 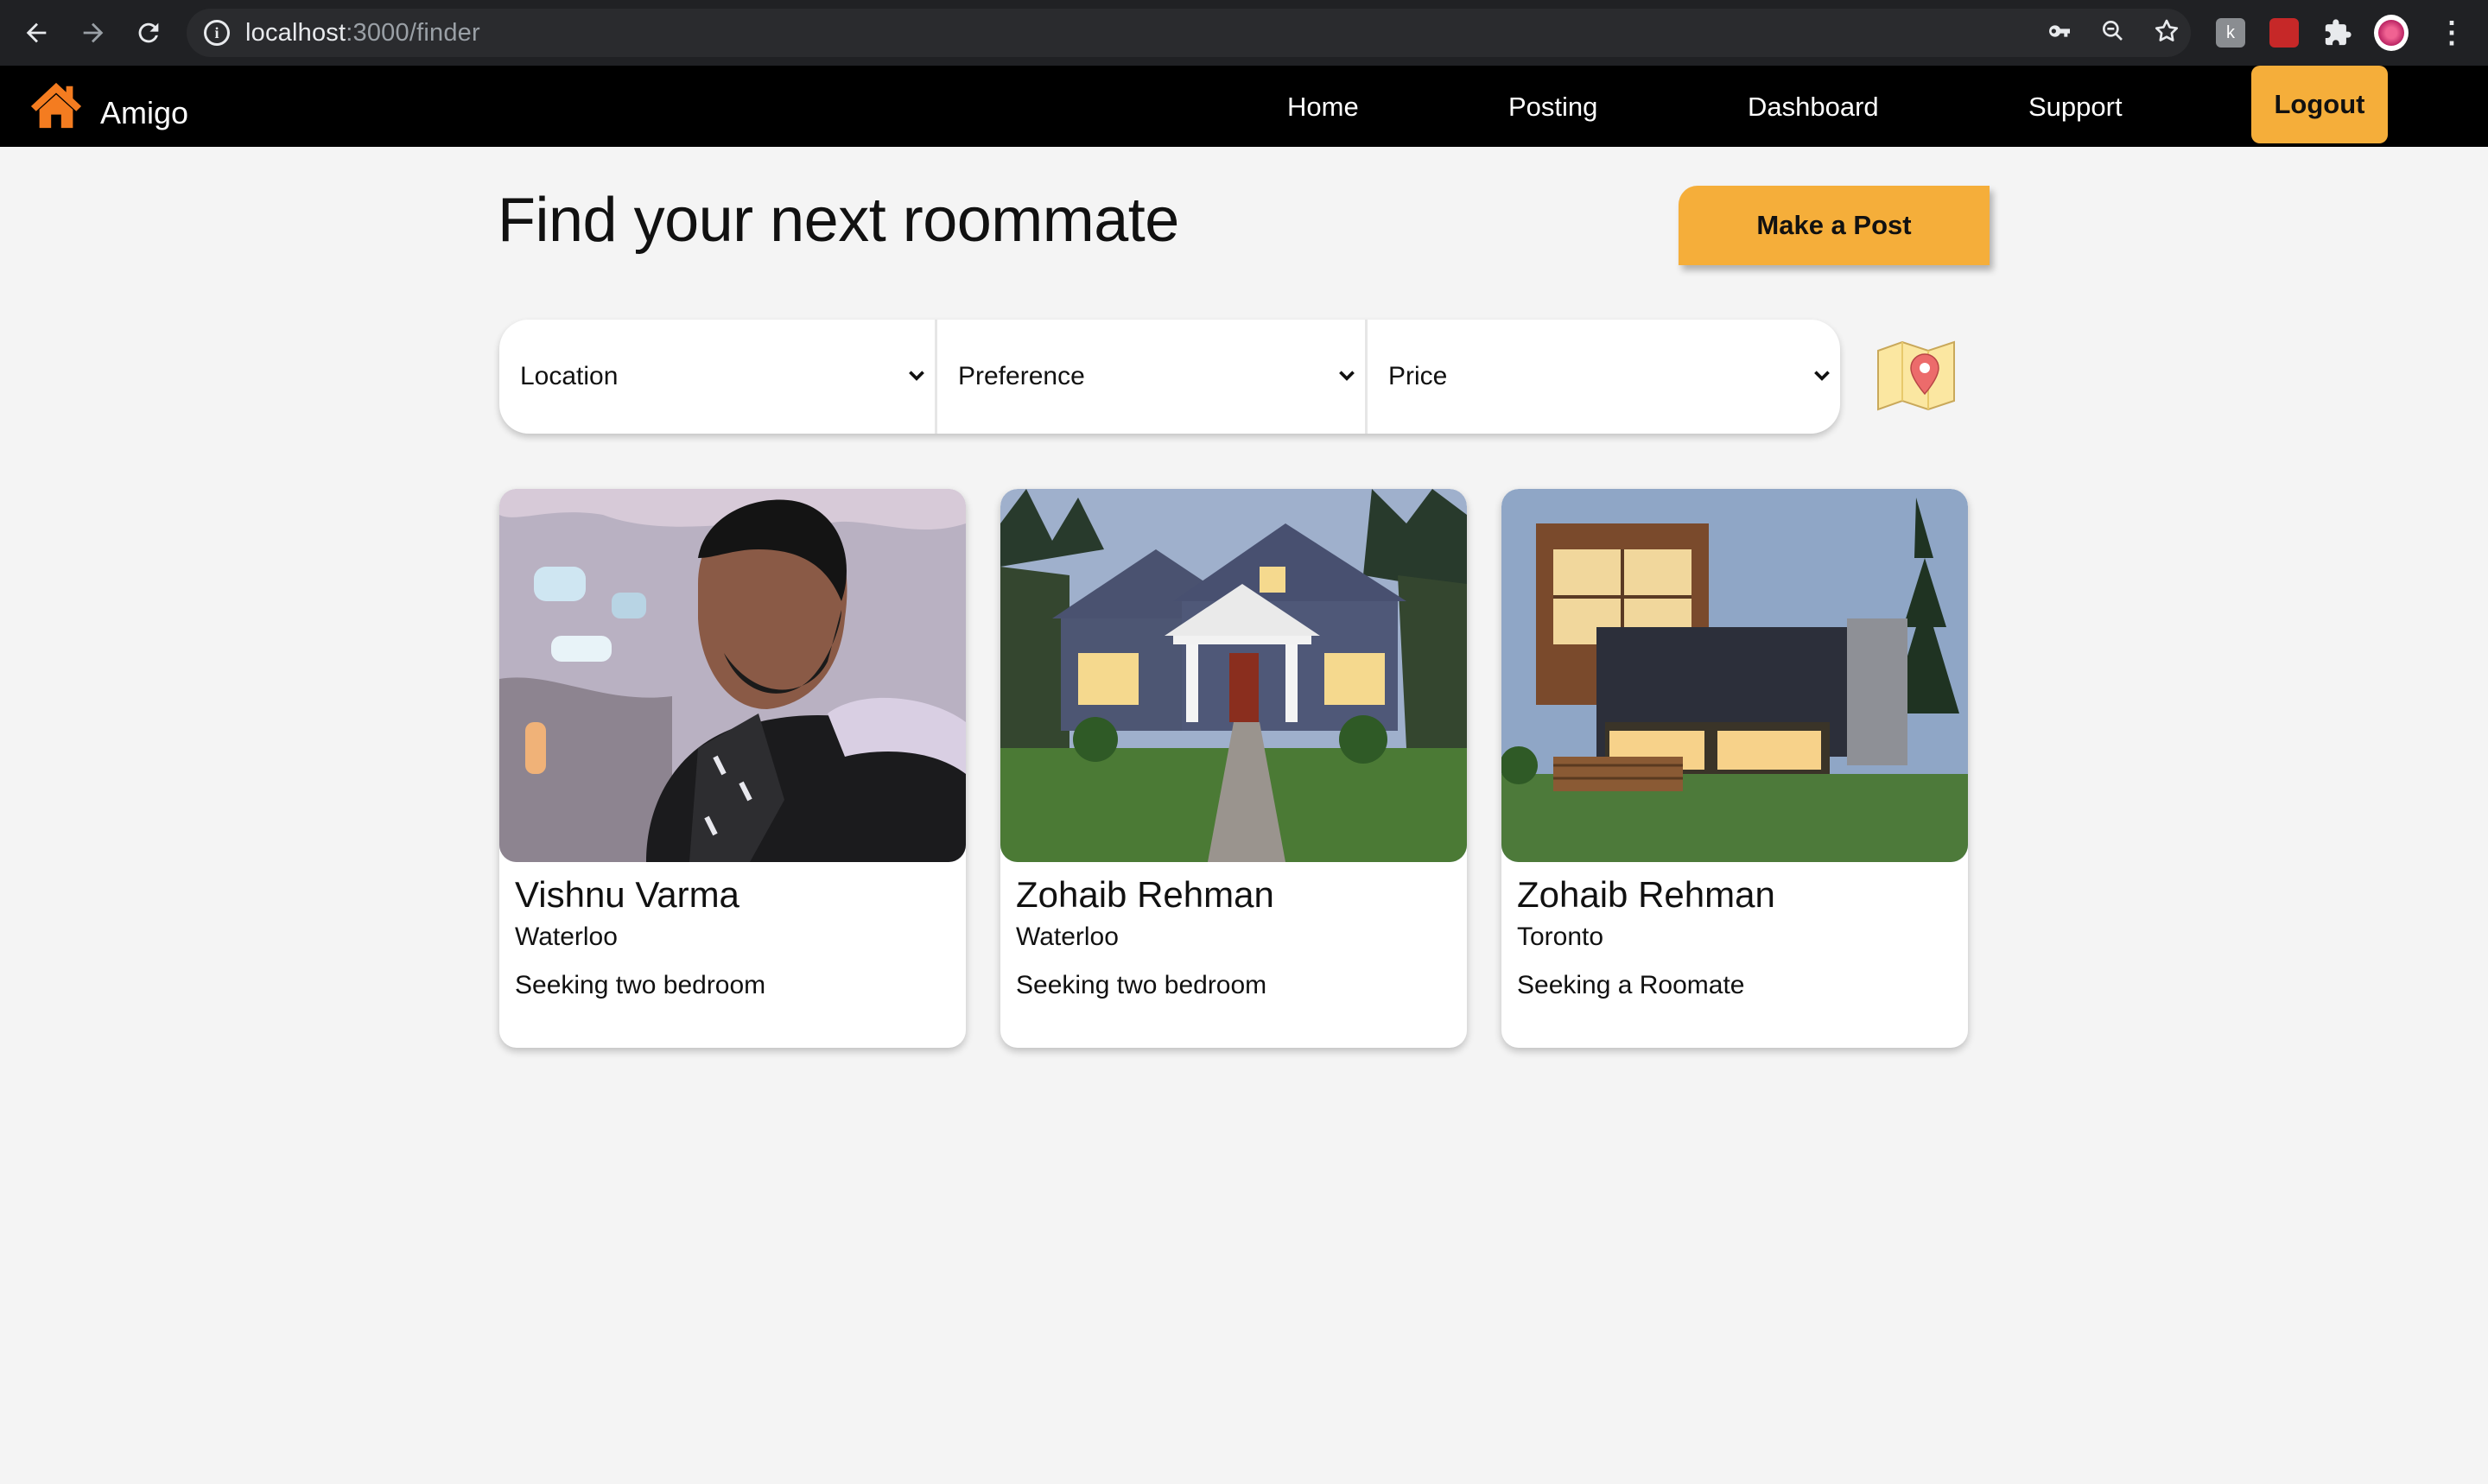 What do you see at coordinates (2075, 107) in the screenshot?
I see `nav-support-link: Support` at bounding box center [2075, 107].